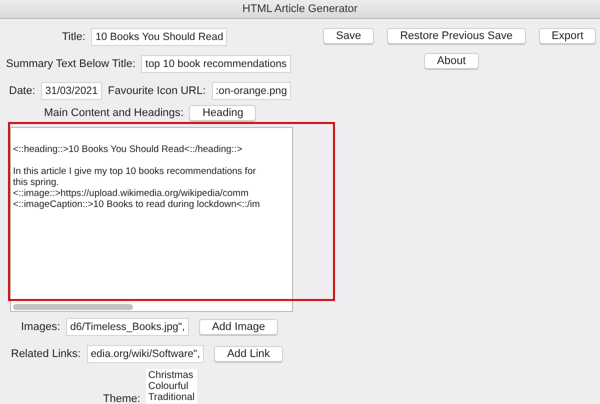 The width and height of the screenshot is (600, 404). I want to click on field-label: Favourite Icon URL:, so click(157, 91).